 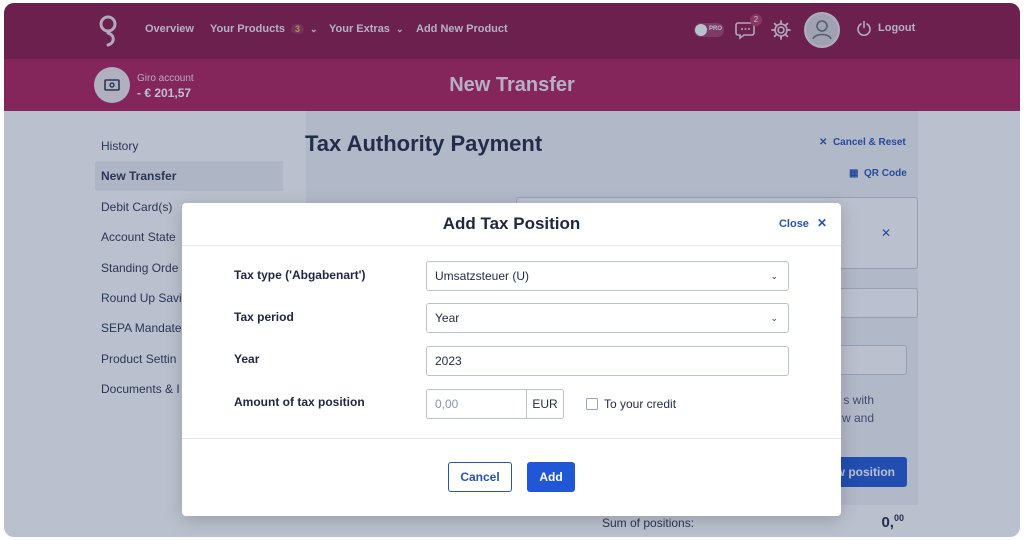 I want to click on cancel-button: Cancel, so click(x=480, y=477).